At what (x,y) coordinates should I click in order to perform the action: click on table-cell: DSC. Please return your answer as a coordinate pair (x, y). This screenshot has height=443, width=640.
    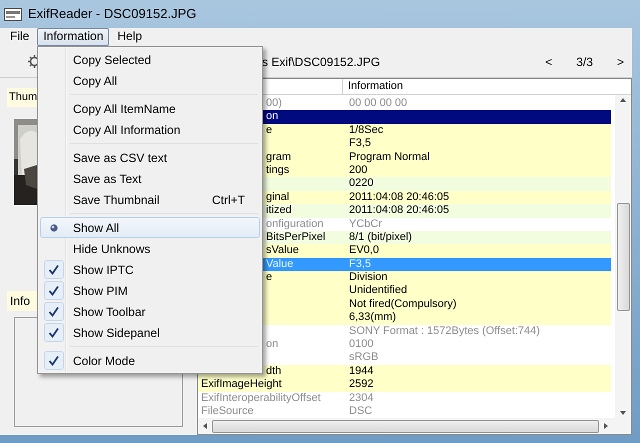
    Looking at the image, I should click on (360, 410).